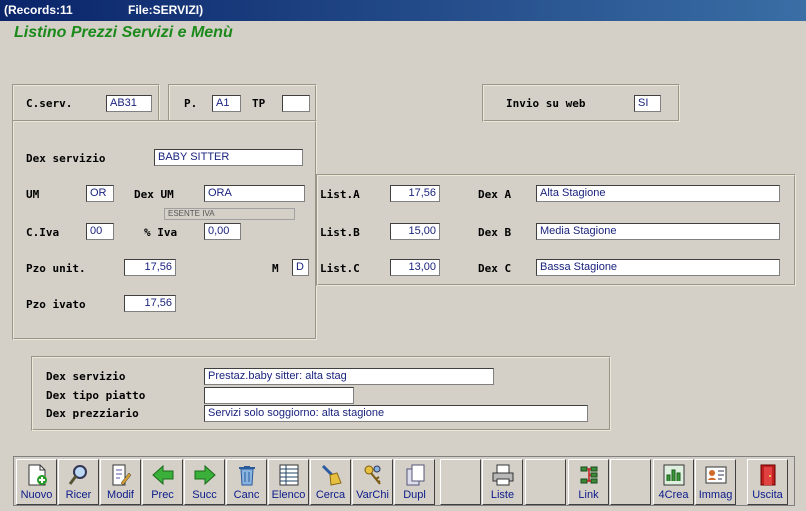  What do you see at coordinates (259, 103) in the screenshot?
I see `tp-label: TP` at bounding box center [259, 103].